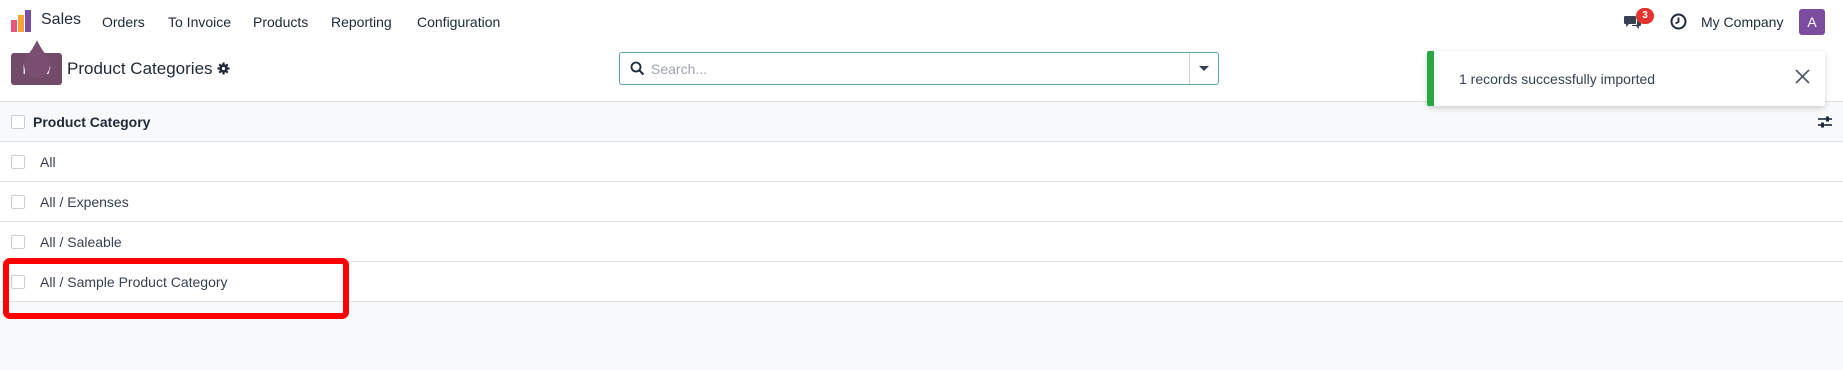 The height and width of the screenshot is (370, 1843). Describe the element at coordinates (1203, 68) in the screenshot. I see `search-options-toggle` at that location.